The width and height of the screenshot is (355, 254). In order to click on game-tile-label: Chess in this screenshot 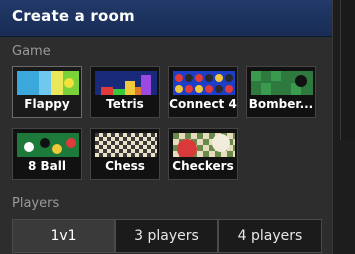, I will do `click(125, 166)`.